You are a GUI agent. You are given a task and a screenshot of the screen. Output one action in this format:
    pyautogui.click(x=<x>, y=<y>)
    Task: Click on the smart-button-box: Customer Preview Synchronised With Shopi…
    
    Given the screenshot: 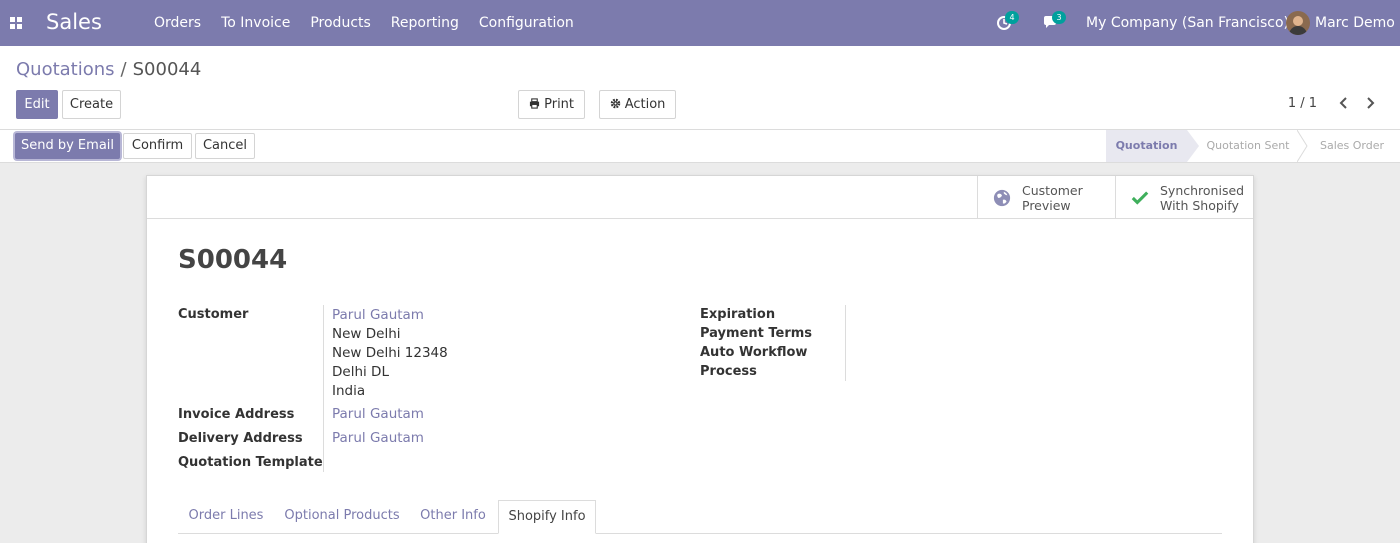 What is the action you would take?
    pyautogui.click(x=700, y=197)
    